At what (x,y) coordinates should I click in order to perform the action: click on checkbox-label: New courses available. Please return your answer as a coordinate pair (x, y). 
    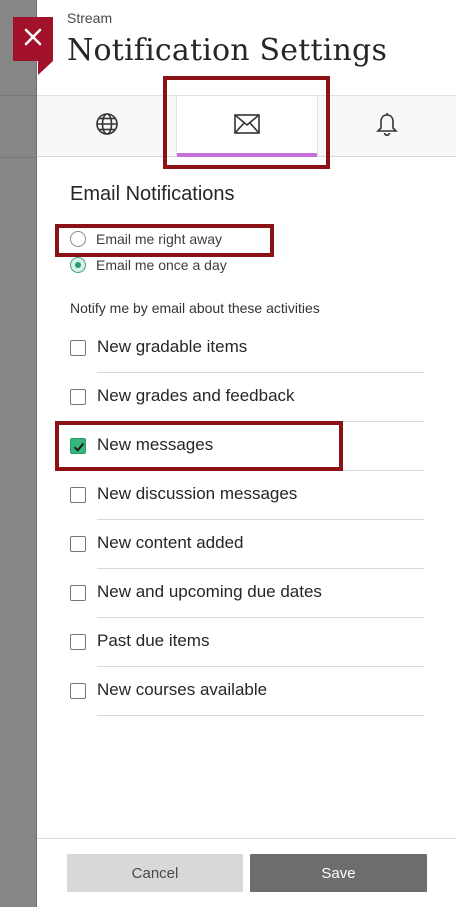
    Looking at the image, I should click on (182, 689).